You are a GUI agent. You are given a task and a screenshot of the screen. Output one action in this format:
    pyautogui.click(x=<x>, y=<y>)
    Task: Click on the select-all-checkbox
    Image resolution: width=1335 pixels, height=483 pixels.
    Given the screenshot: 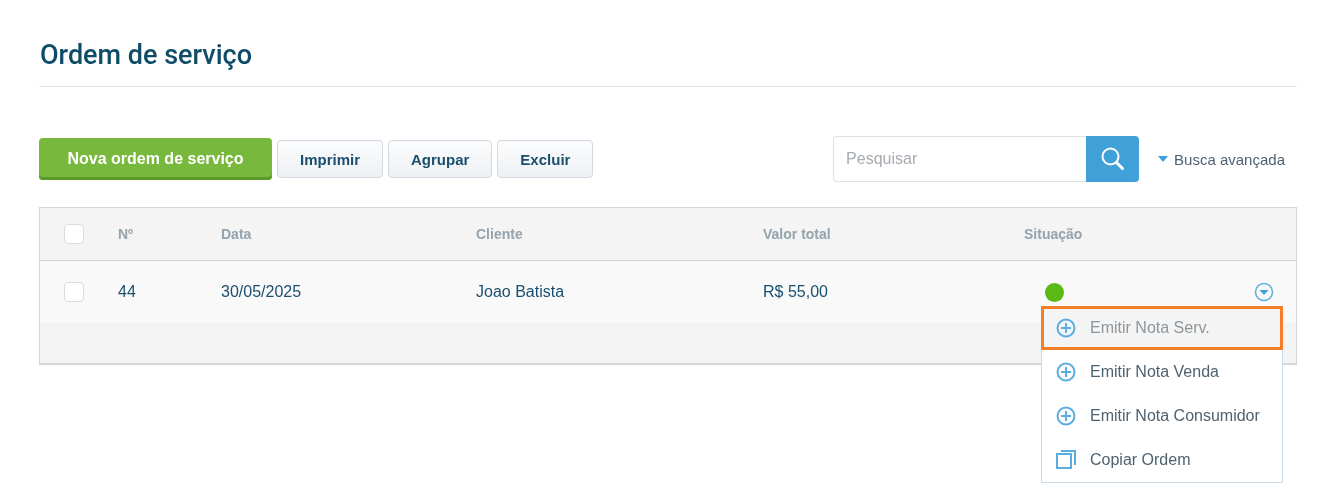 What is the action you would take?
    pyautogui.click(x=74, y=234)
    